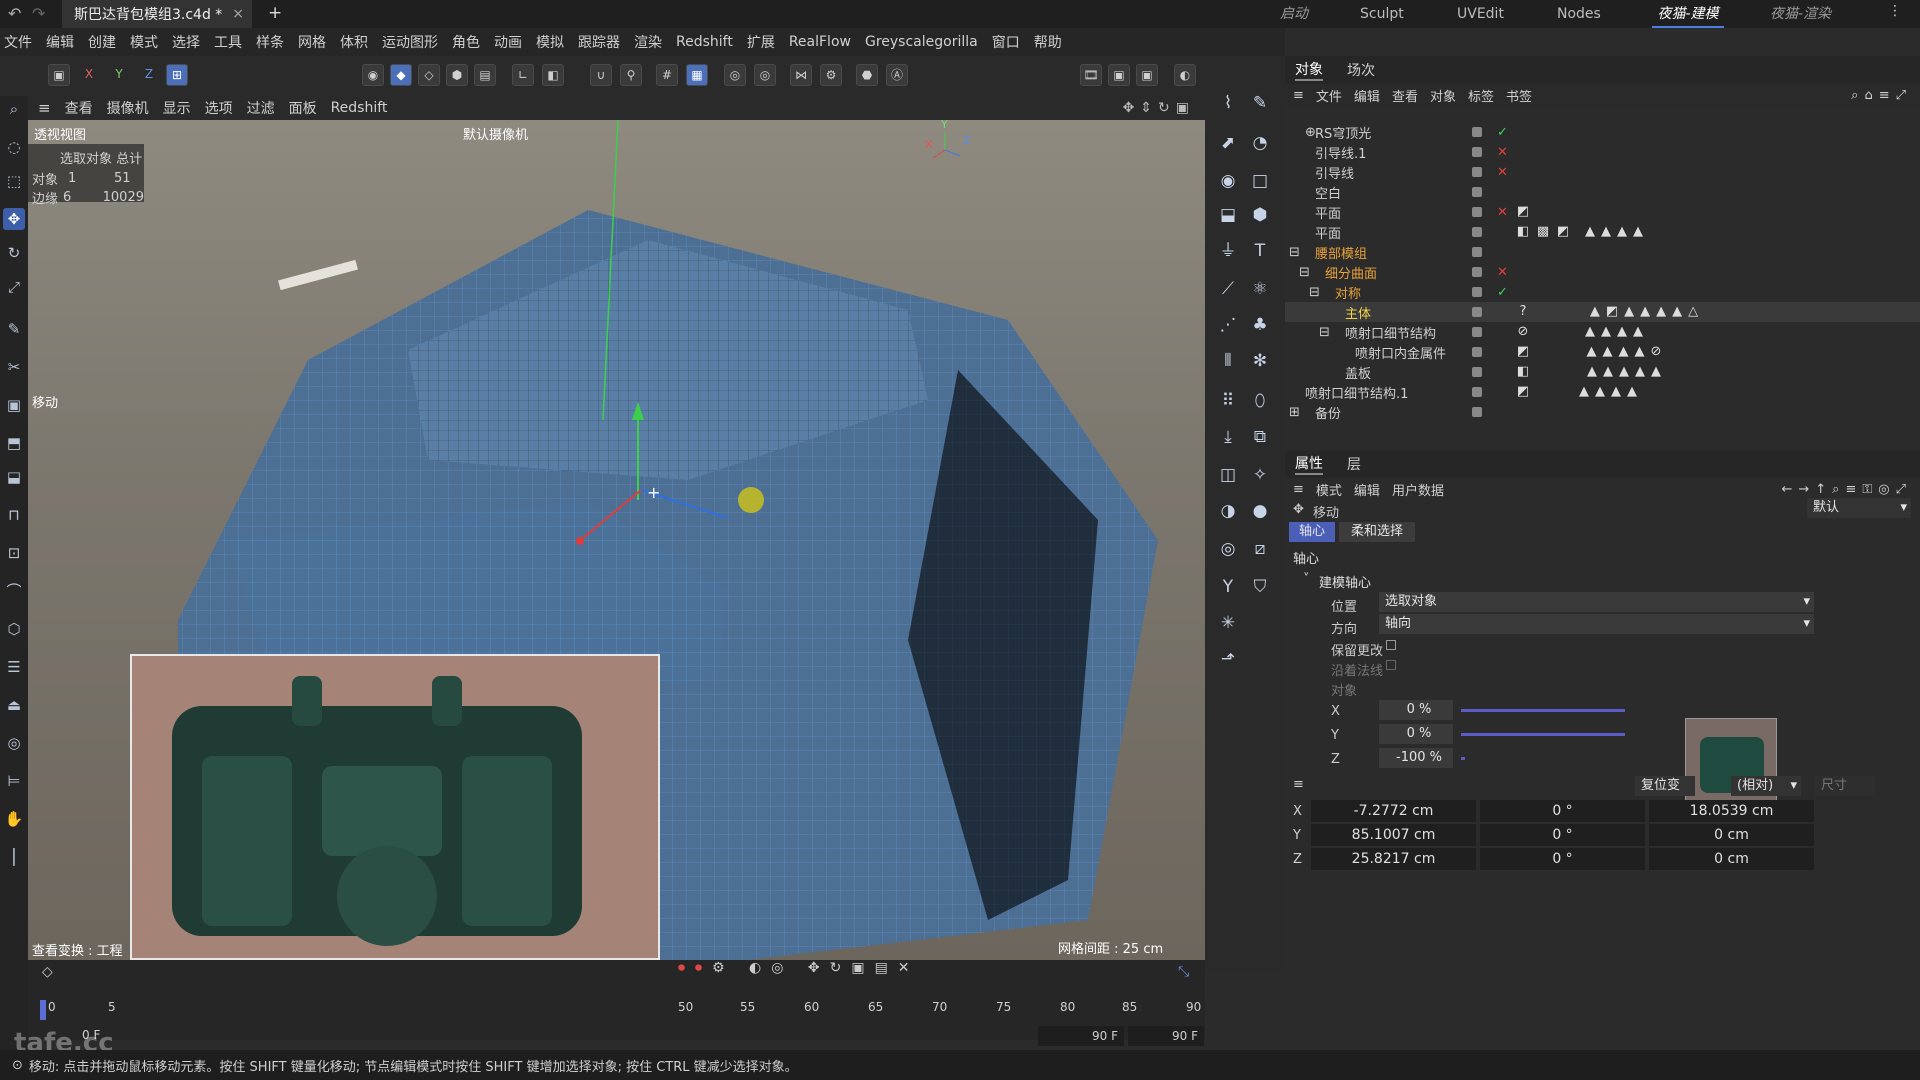 The width and height of the screenshot is (1920, 1080). What do you see at coordinates (14, 287) in the screenshot?
I see `scale-tool-icon: ⤢` at bounding box center [14, 287].